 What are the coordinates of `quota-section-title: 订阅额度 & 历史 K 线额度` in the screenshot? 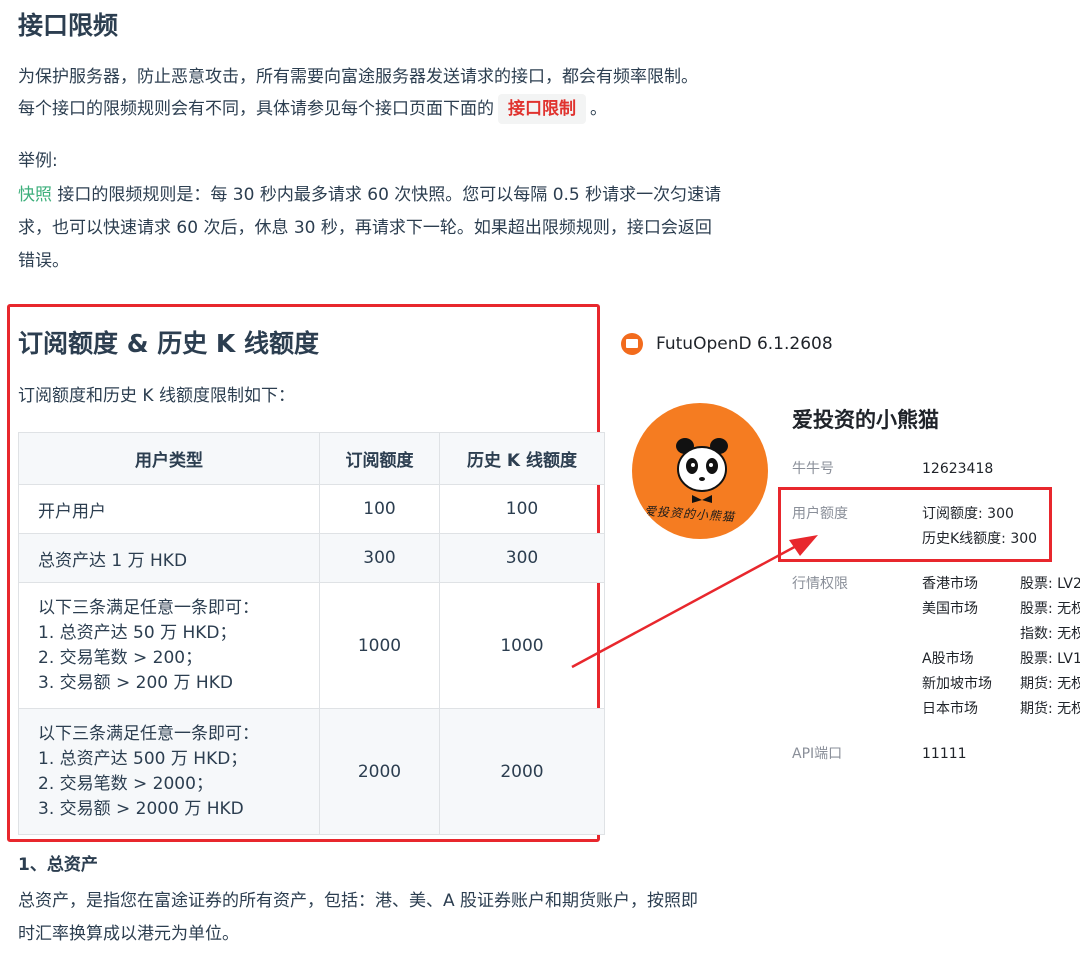 It's located at (168, 343).